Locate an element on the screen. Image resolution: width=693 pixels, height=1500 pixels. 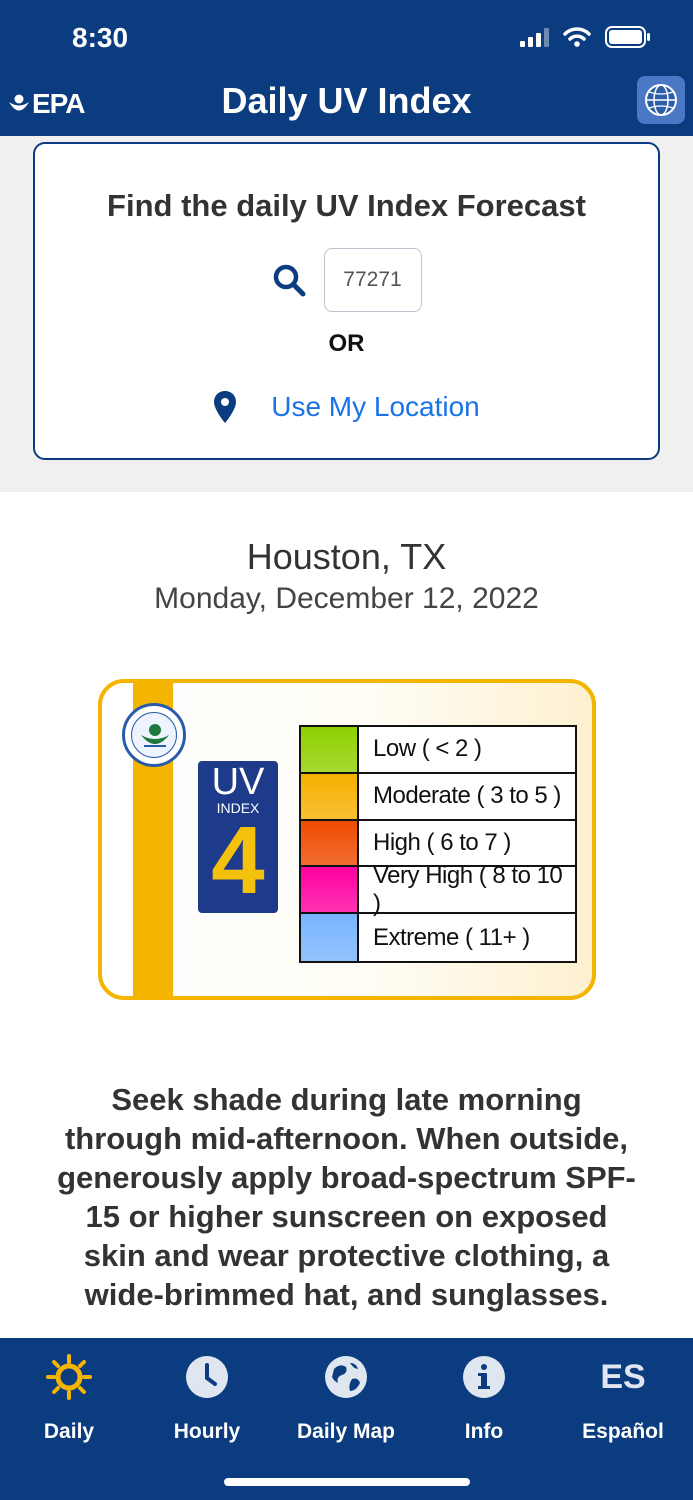
uv-scale-label: Extreme ( 11+ ) is located at coordinates (451, 937).